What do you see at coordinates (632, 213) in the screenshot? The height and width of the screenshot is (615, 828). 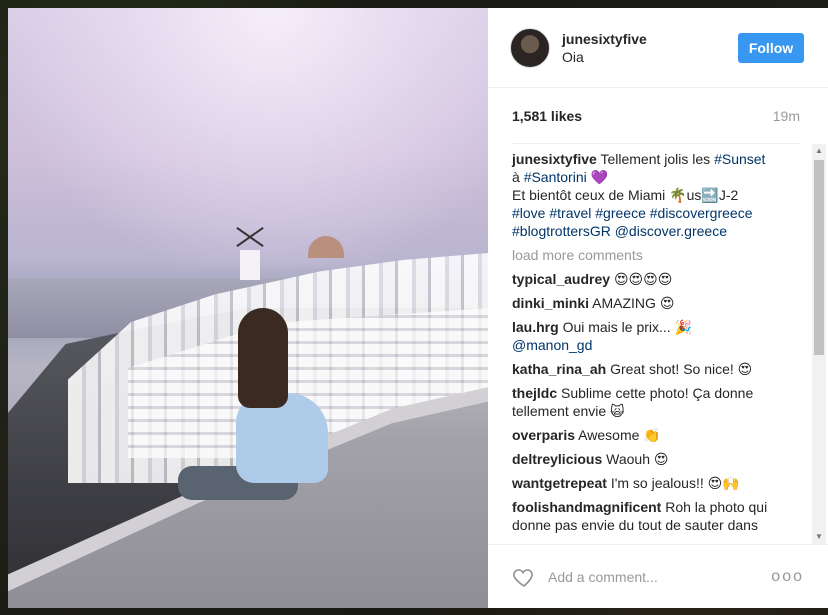 I see `hashtags-line: #love #travel #greece #discovergreece` at bounding box center [632, 213].